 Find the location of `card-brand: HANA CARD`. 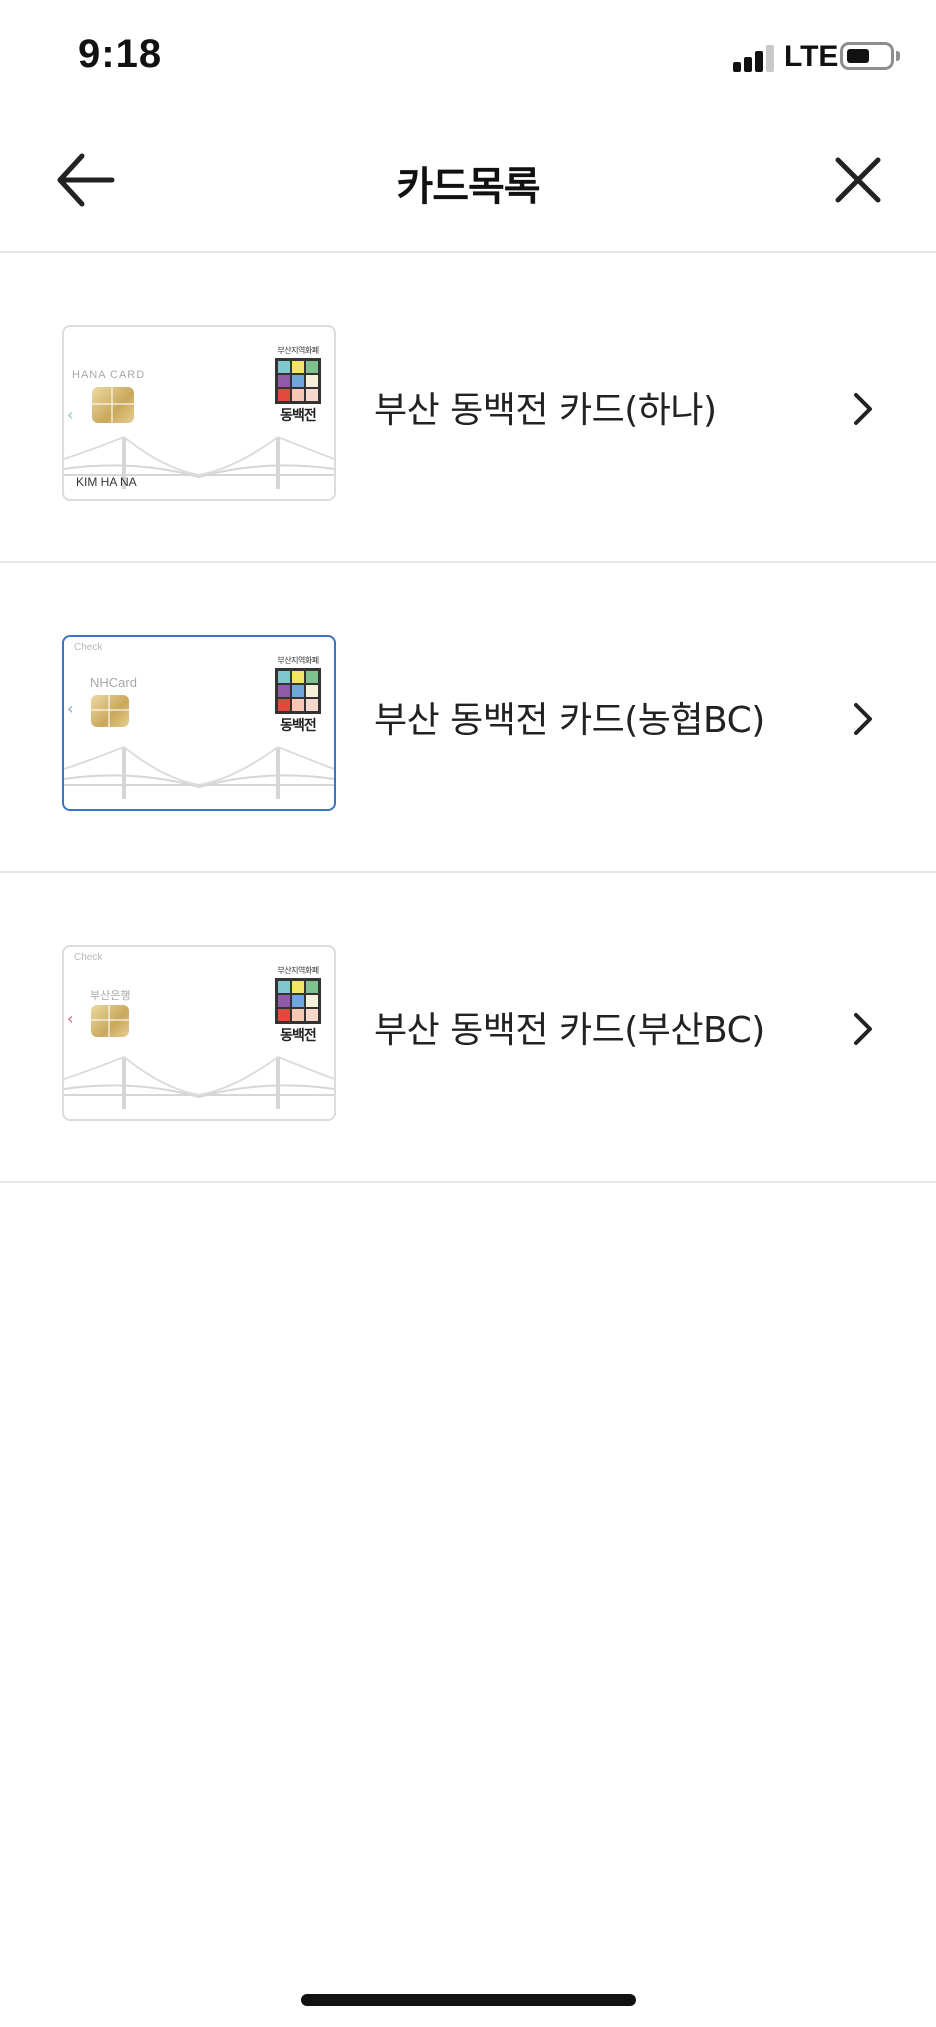

card-brand: HANA CARD is located at coordinates (109, 375).